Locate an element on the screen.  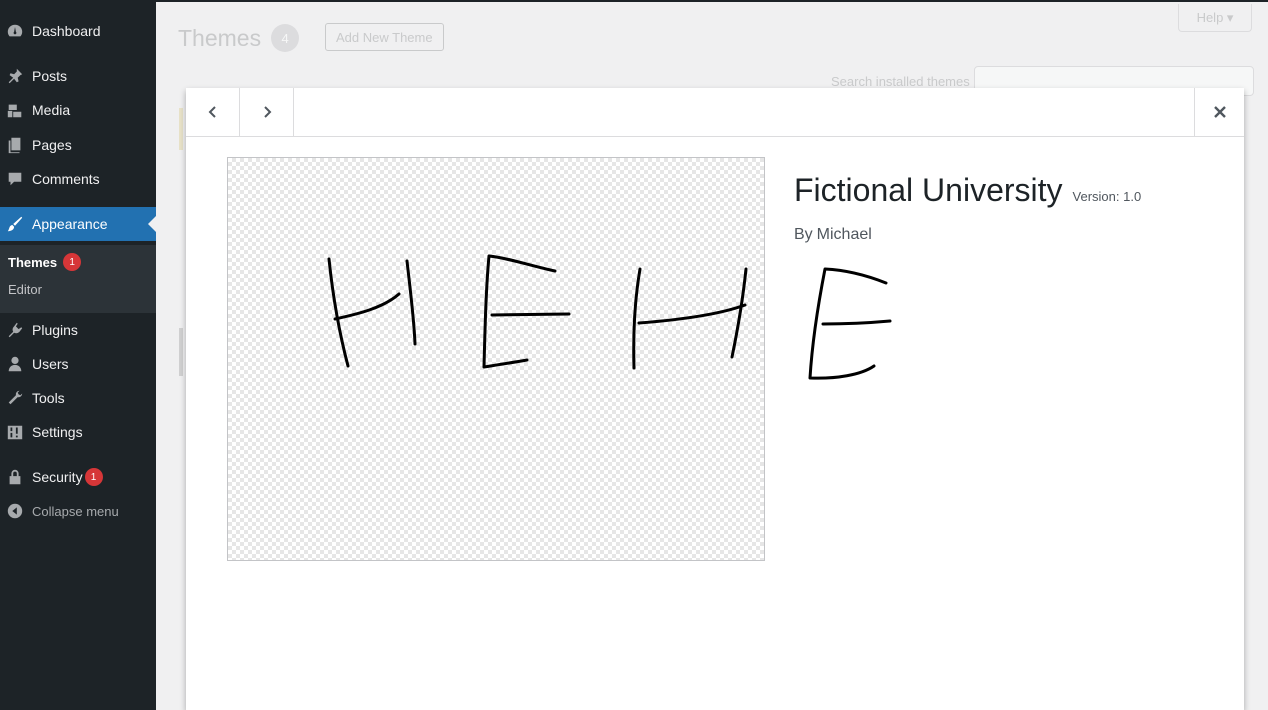
submenu-item-label: Themes is located at coordinates (33, 262).